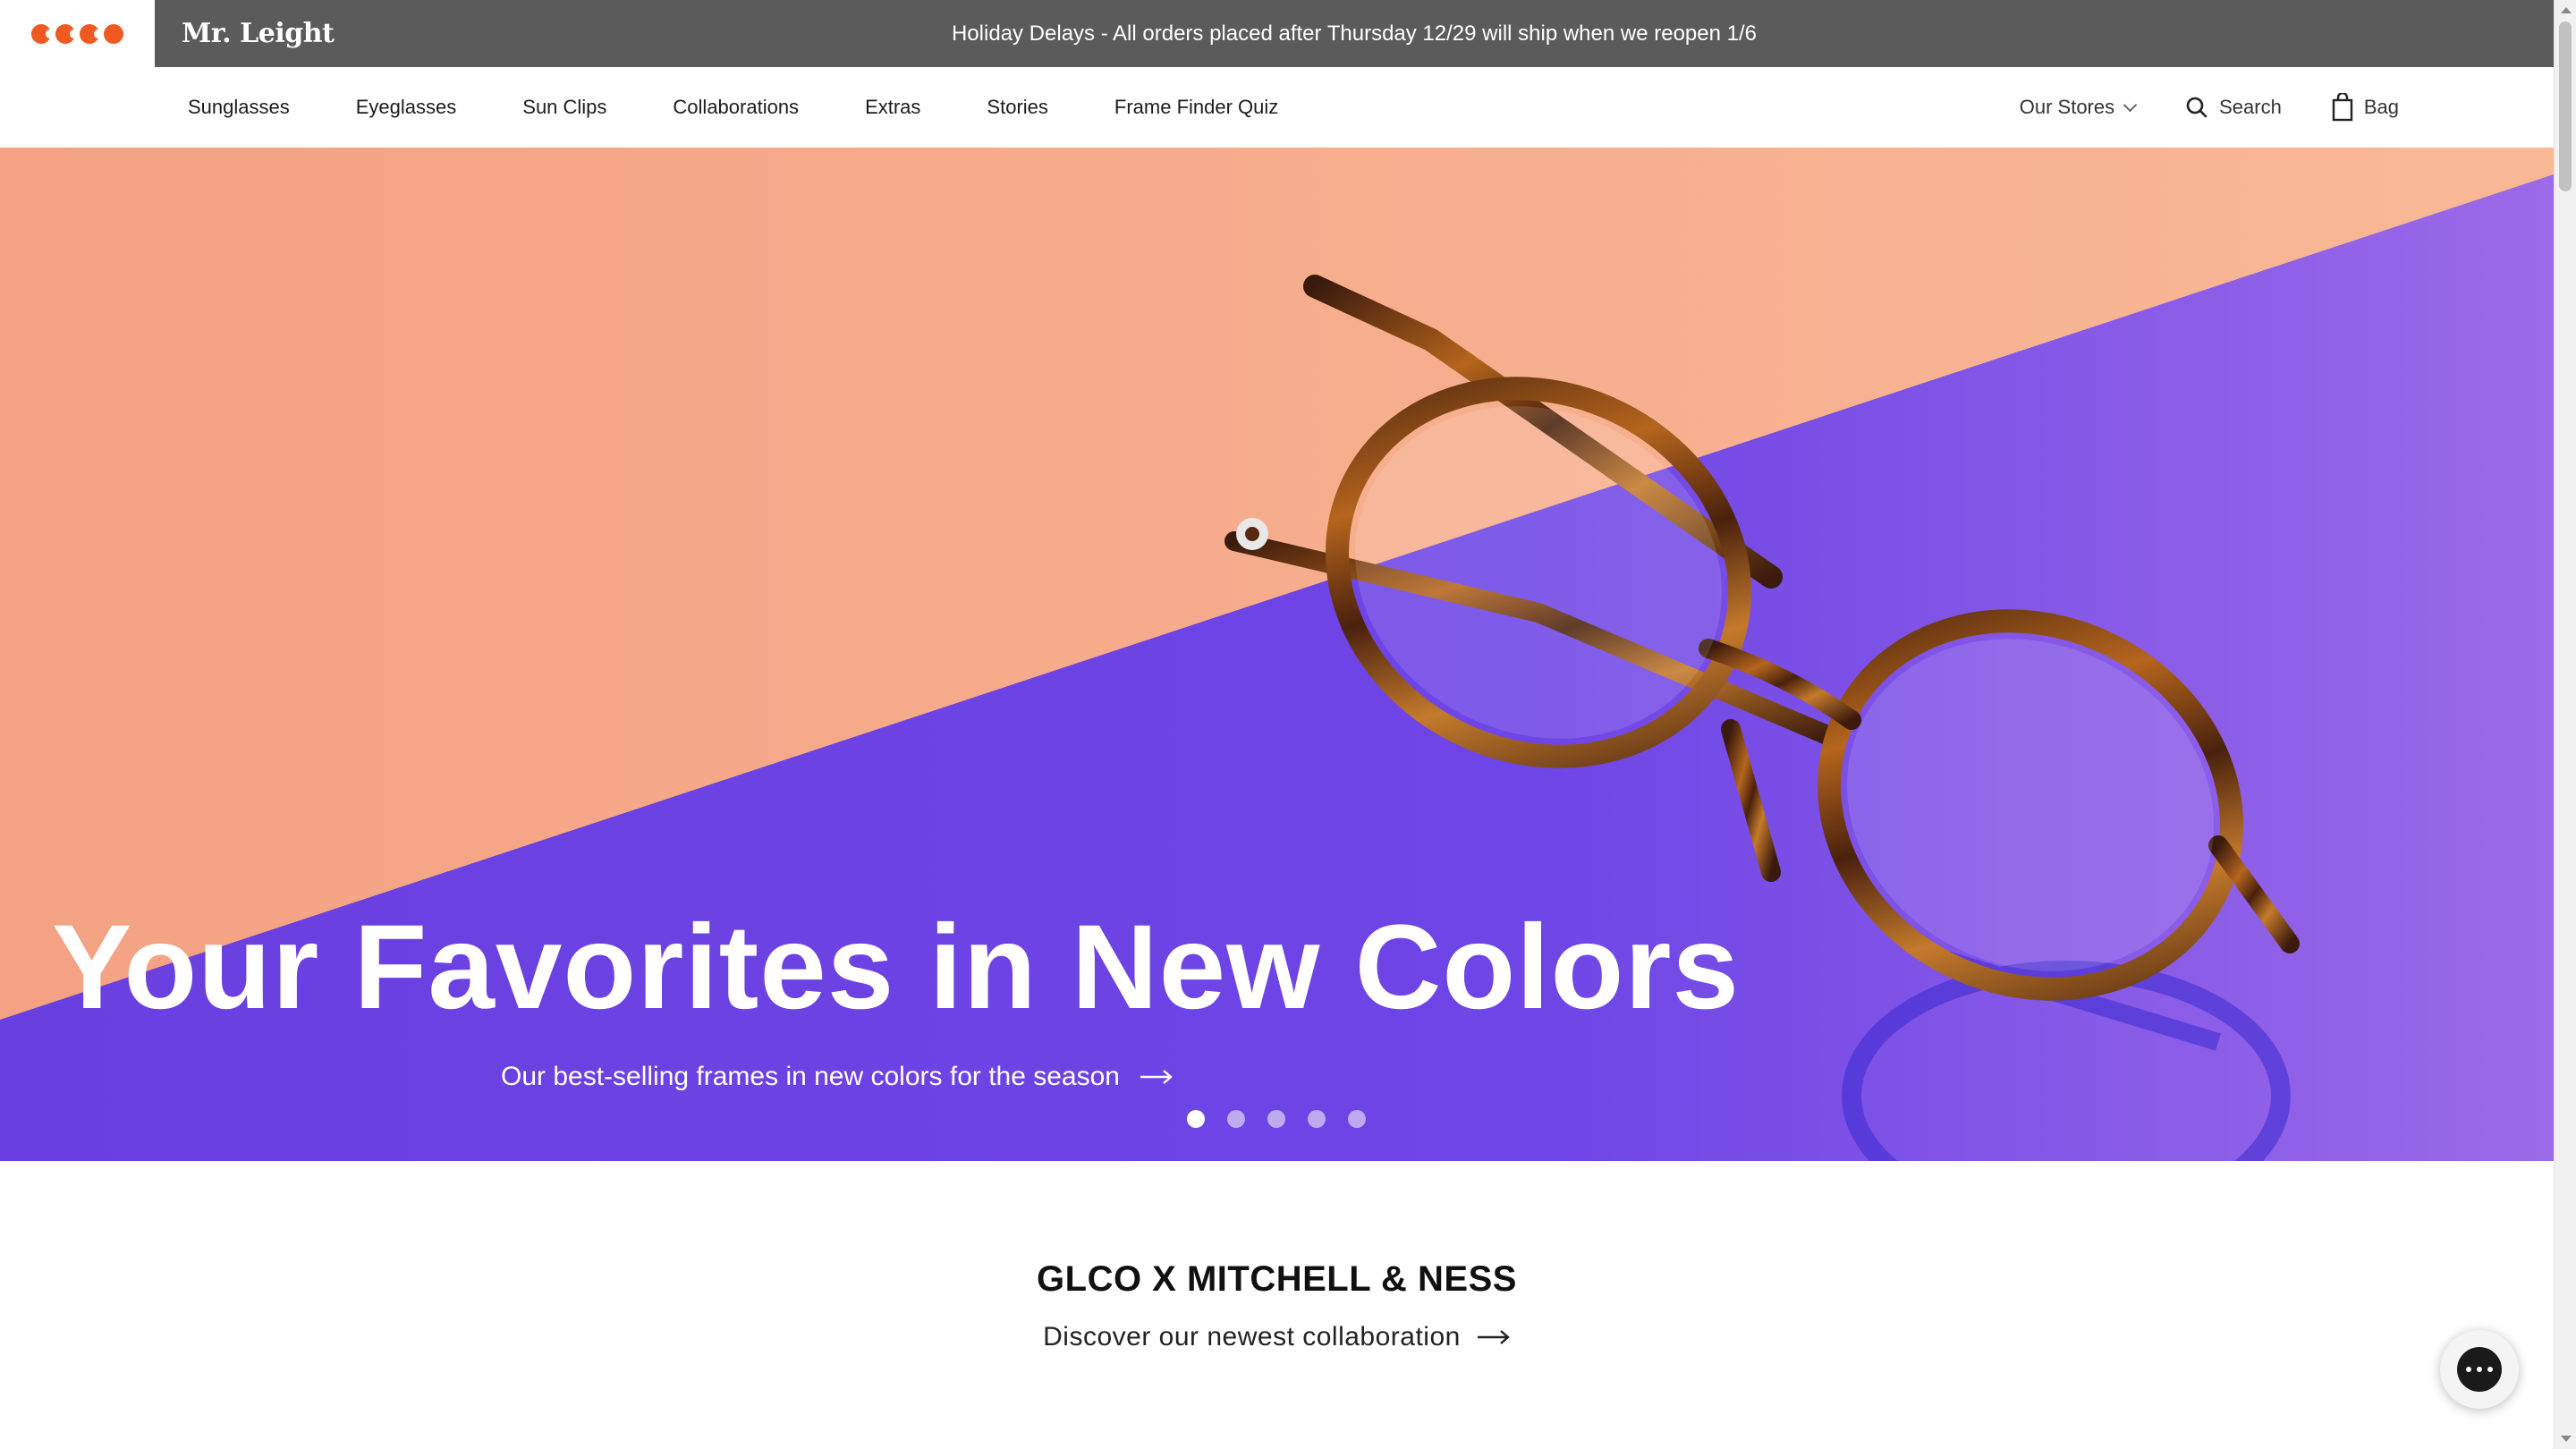  Describe the element at coordinates (2196, 107) in the screenshot. I see `search-icon` at that location.